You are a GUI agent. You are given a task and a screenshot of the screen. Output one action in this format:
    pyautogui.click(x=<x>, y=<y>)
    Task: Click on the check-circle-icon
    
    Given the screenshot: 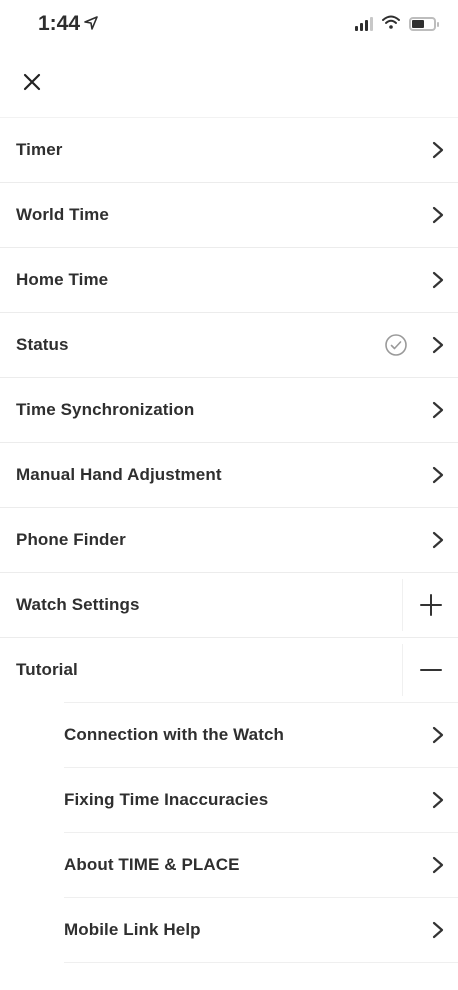 What is the action you would take?
    pyautogui.click(x=396, y=345)
    